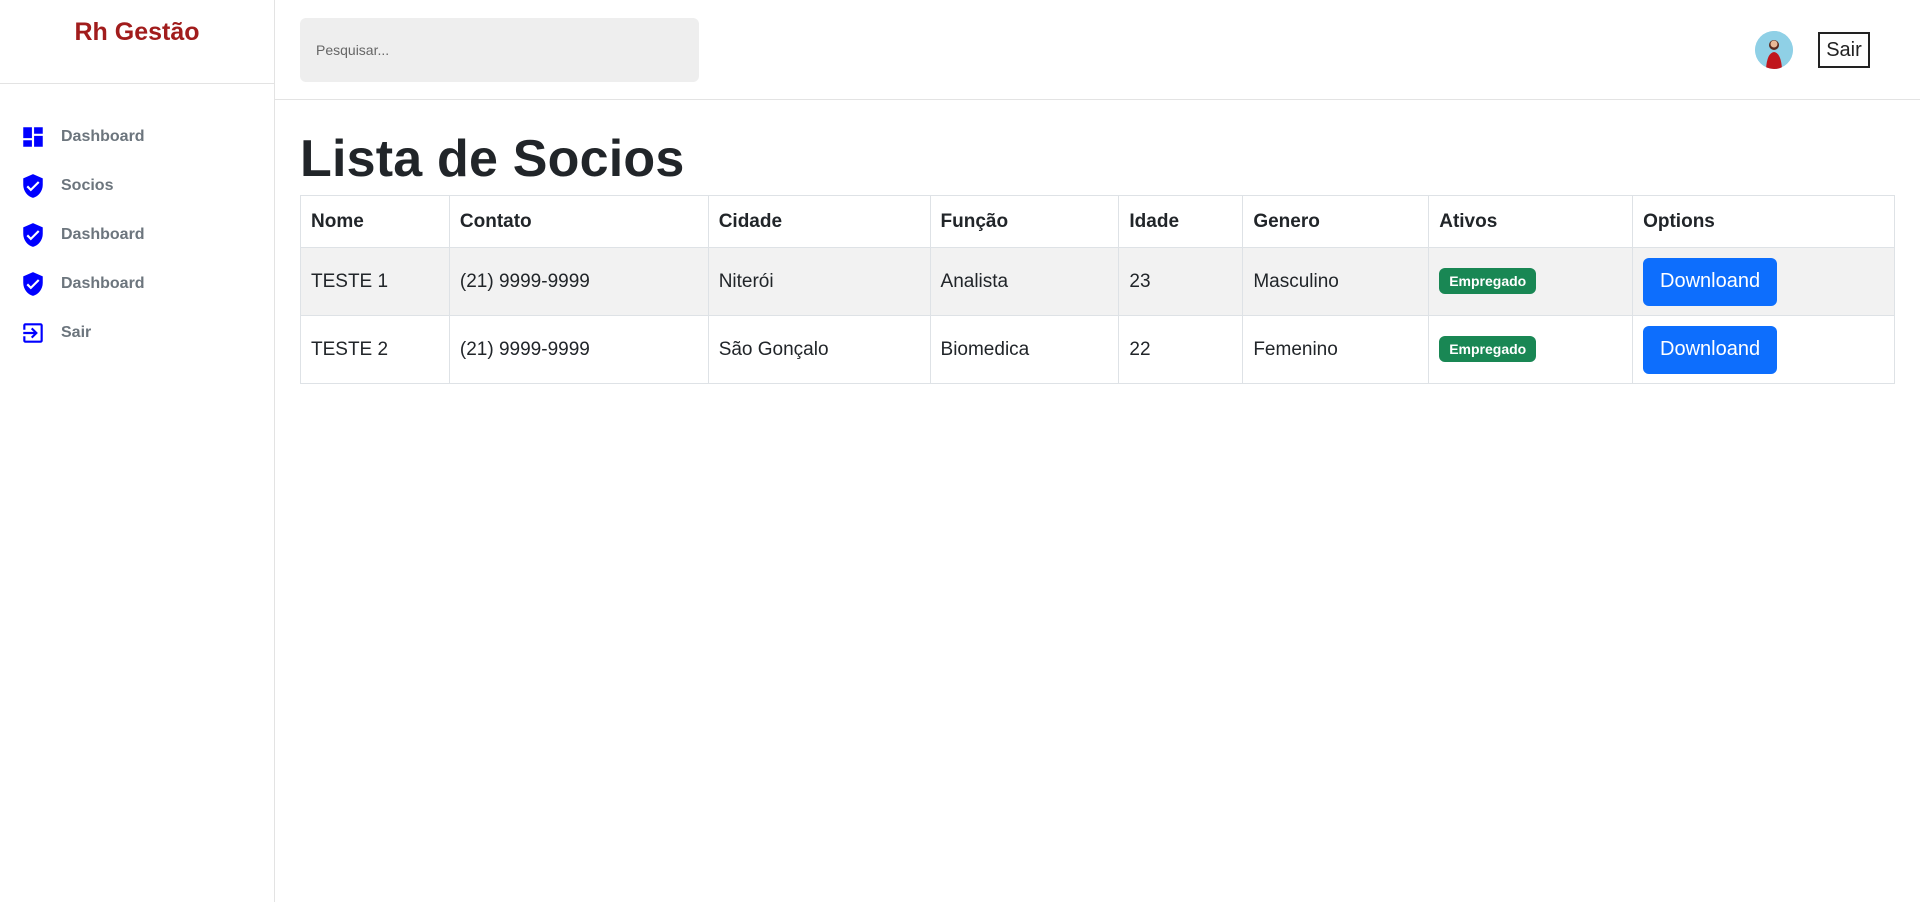  Describe the element at coordinates (350, 281) in the screenshot. I see `cell-text: TESTE 1` at that location.